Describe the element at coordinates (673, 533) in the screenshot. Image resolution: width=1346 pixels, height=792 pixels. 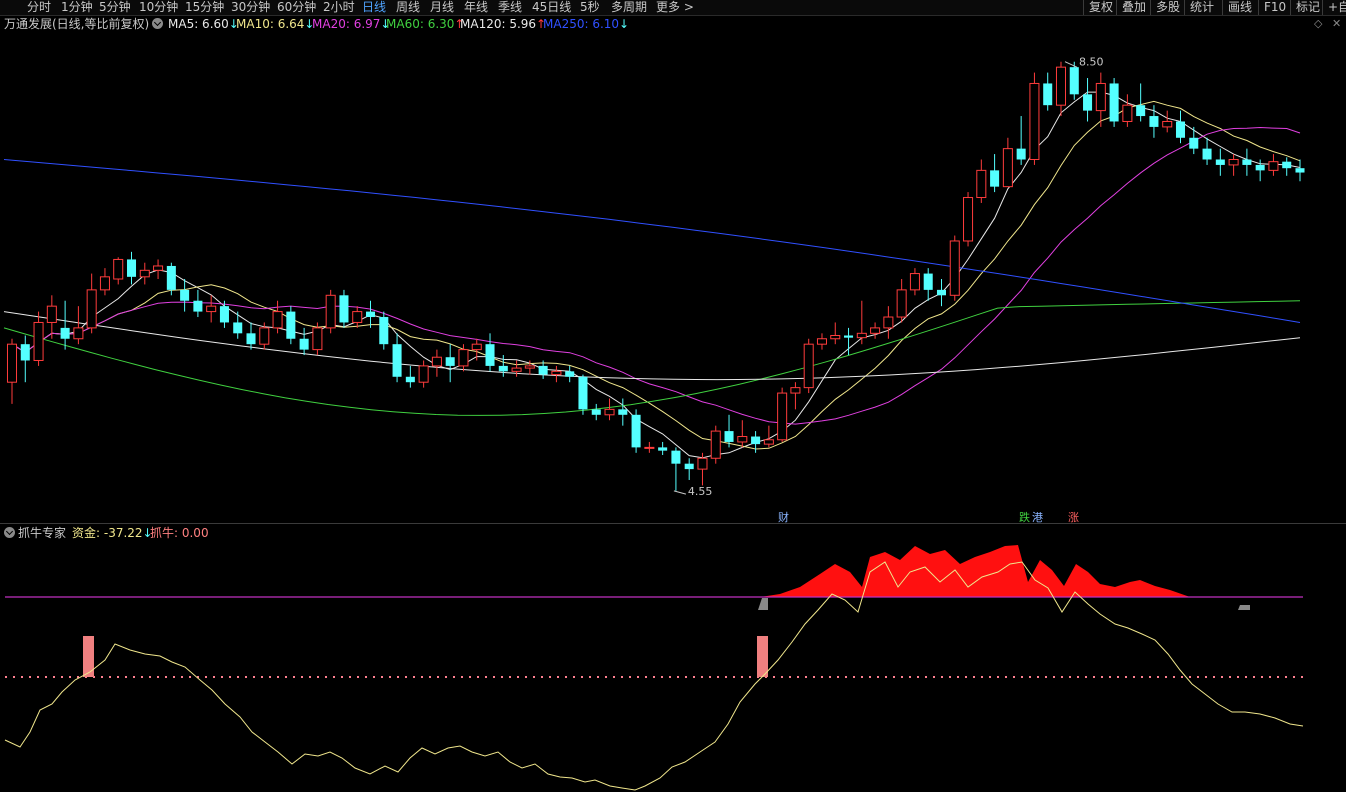
I see `indicator-header: 抓牛专家 资金: -37.22↓ 抓牛: 0.00` at that location.